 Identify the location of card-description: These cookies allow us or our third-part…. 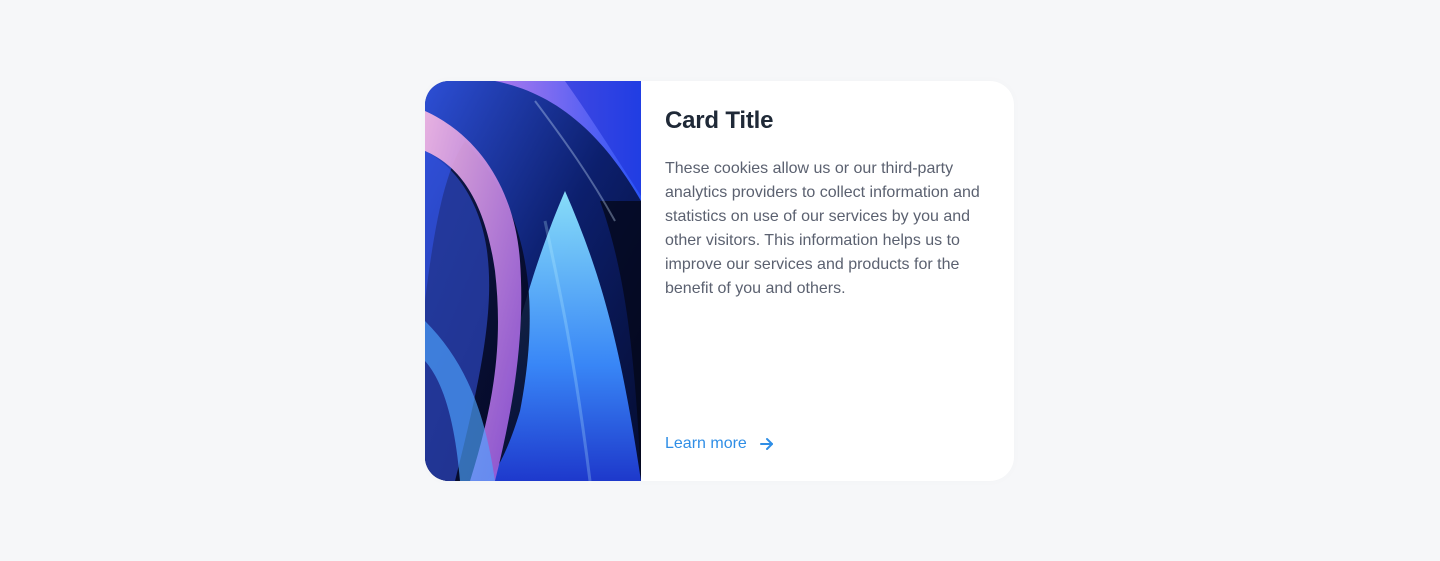
(822, 228).